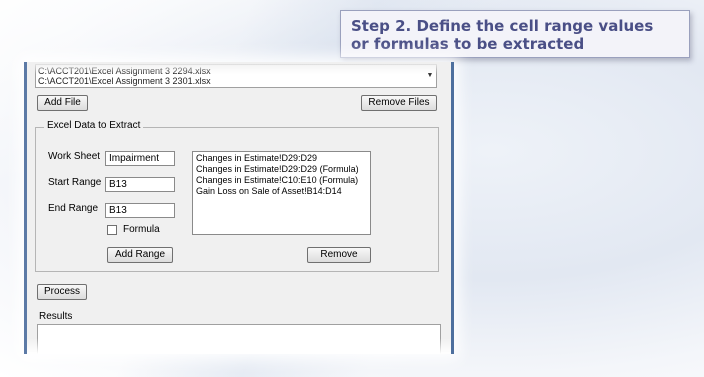 The width and height of the screenshot is (704, 377). Describe the element at coordinates (236, 81) in the screenshot. I see `file-list-item: C:\ACCT201\Excel Assignment 3 2301.xlsx` at that location.